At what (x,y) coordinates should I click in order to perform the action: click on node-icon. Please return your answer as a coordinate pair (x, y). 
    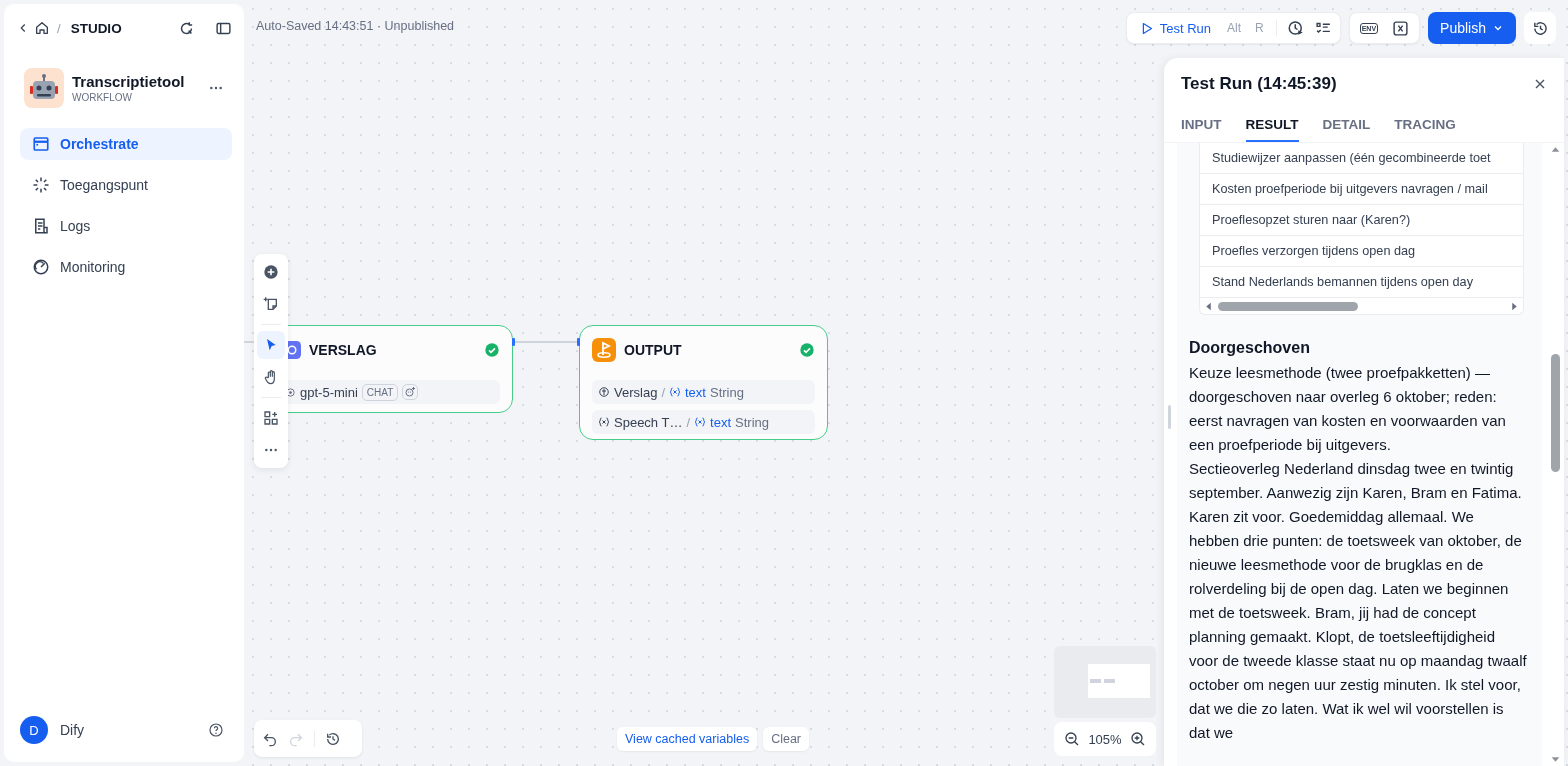
    Looking at the image, I should click on (604, 392).